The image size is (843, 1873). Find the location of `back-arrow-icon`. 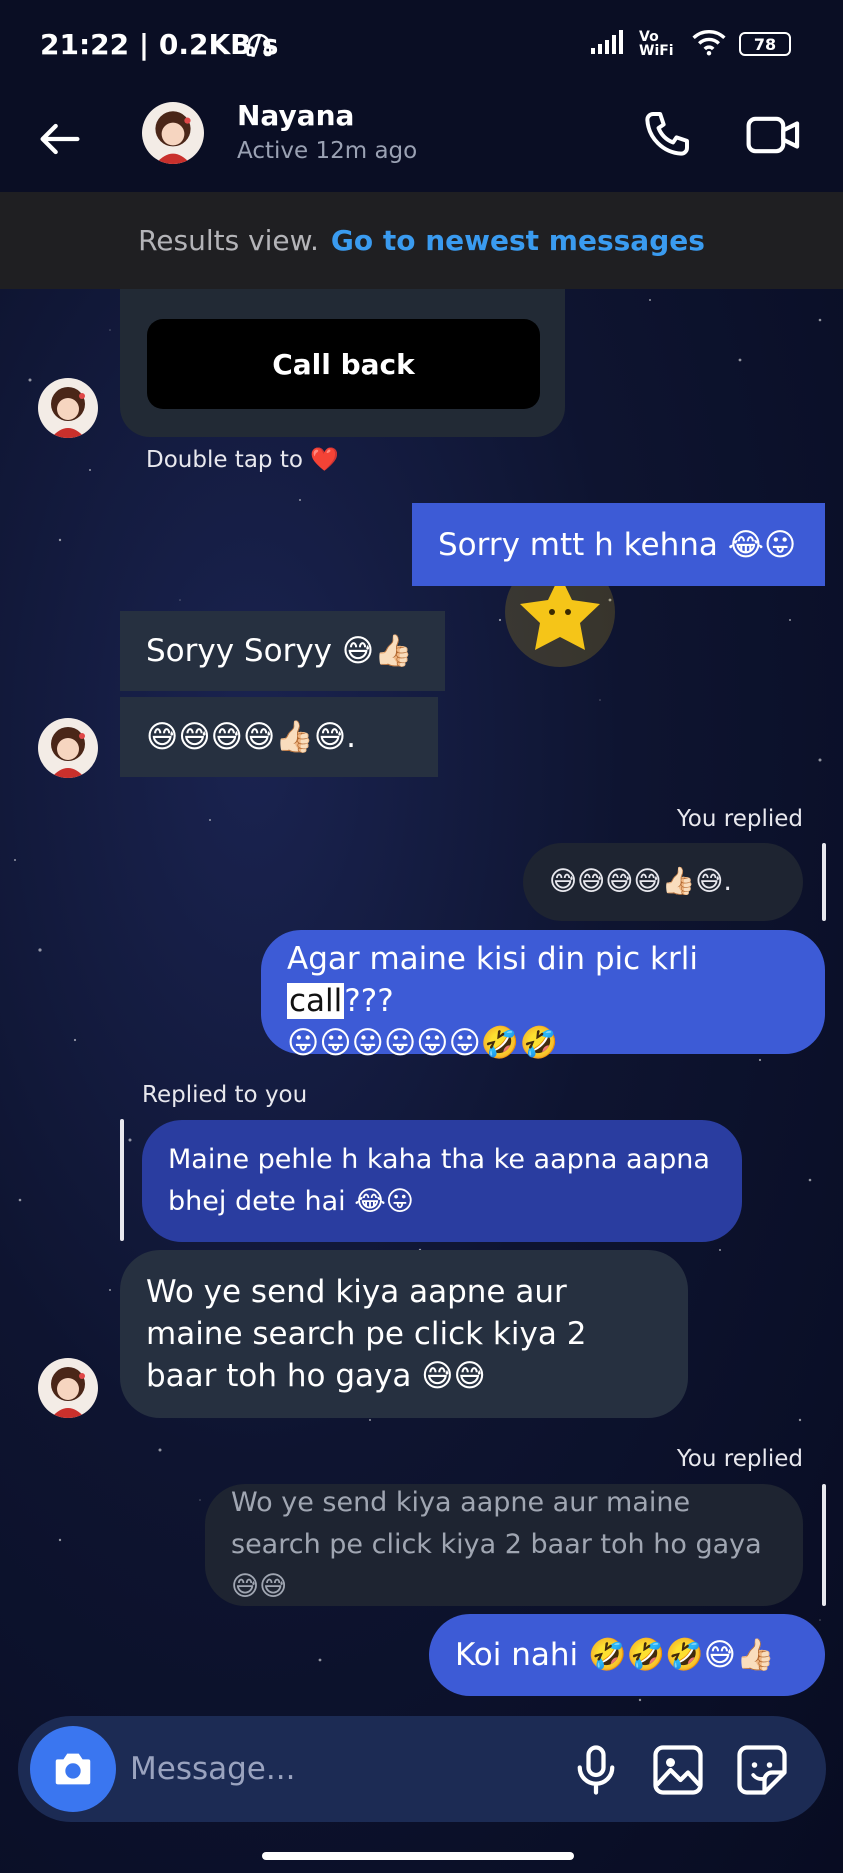

back-arrow-icon is located at coordinates (60, 139).